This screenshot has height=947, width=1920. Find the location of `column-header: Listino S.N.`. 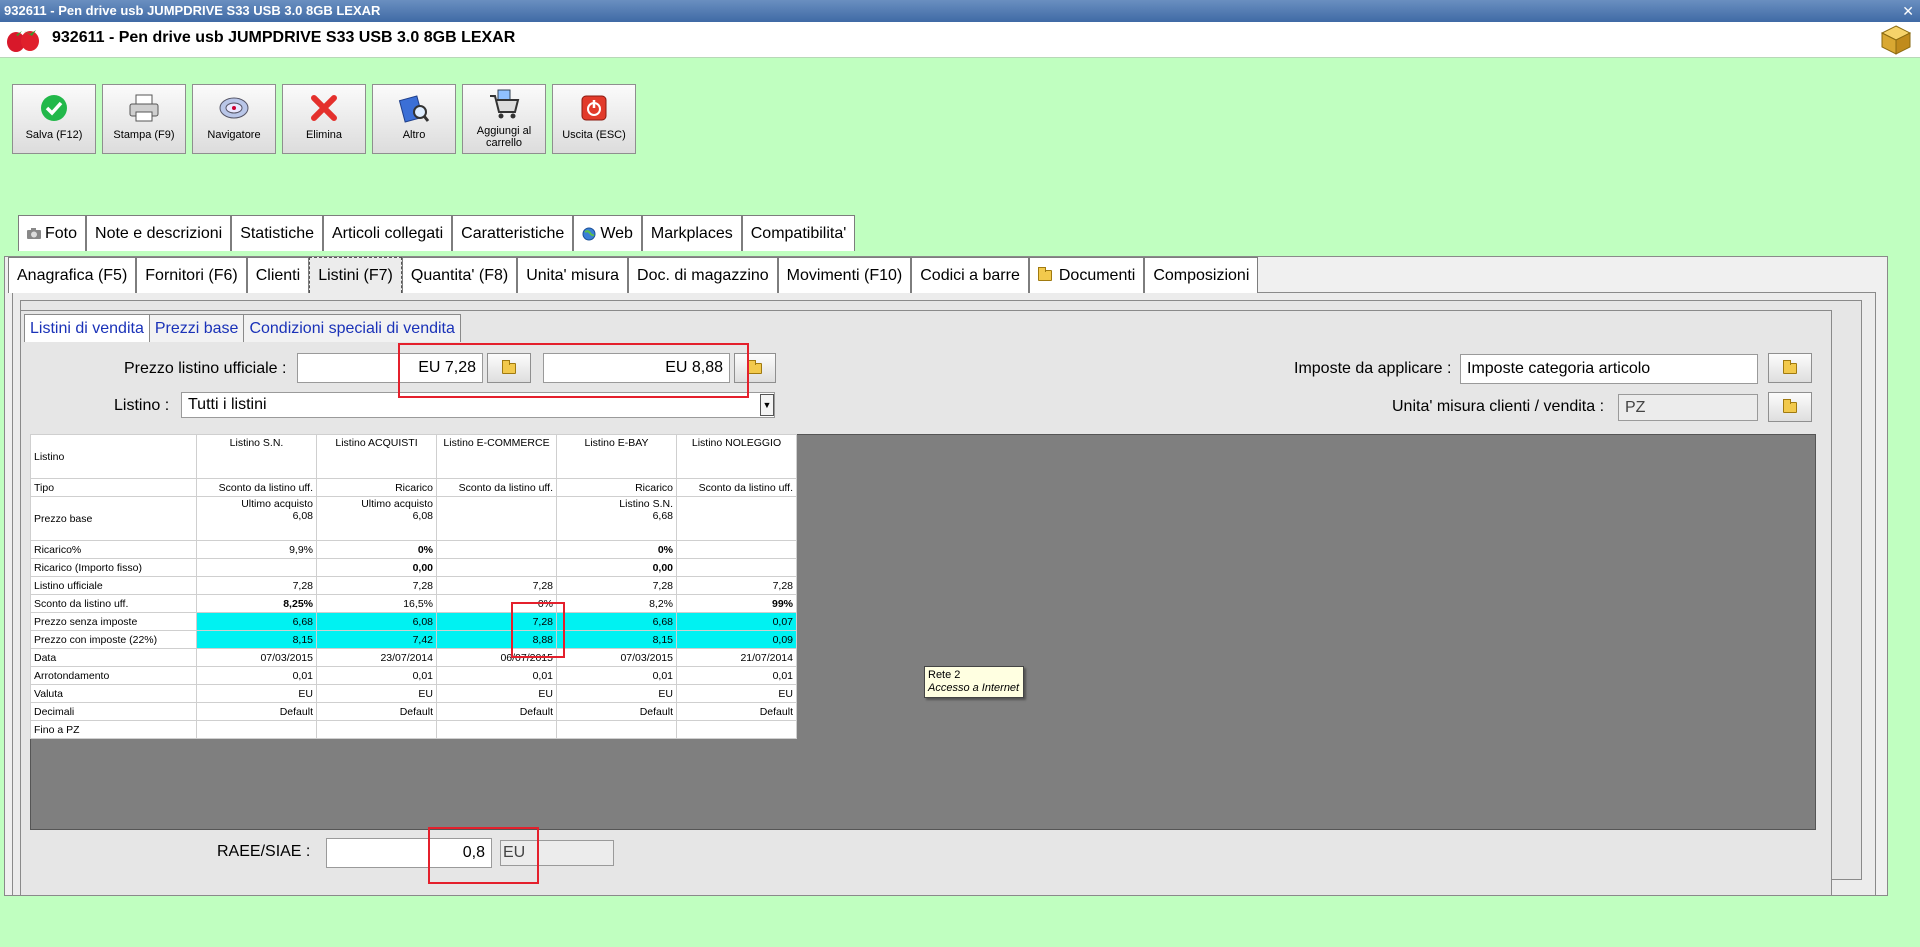

column-header: Listino S.N. is located at coordinates (256, 456).